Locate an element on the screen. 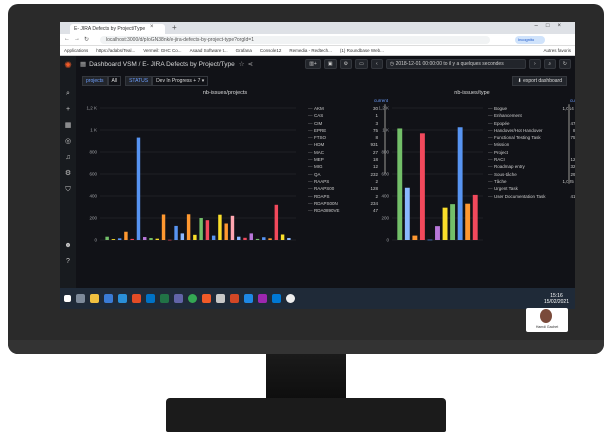 Image resolution: width=611 pixels, height=440 pixels. close-tab-icon: × is located at coordinates (152, 27).